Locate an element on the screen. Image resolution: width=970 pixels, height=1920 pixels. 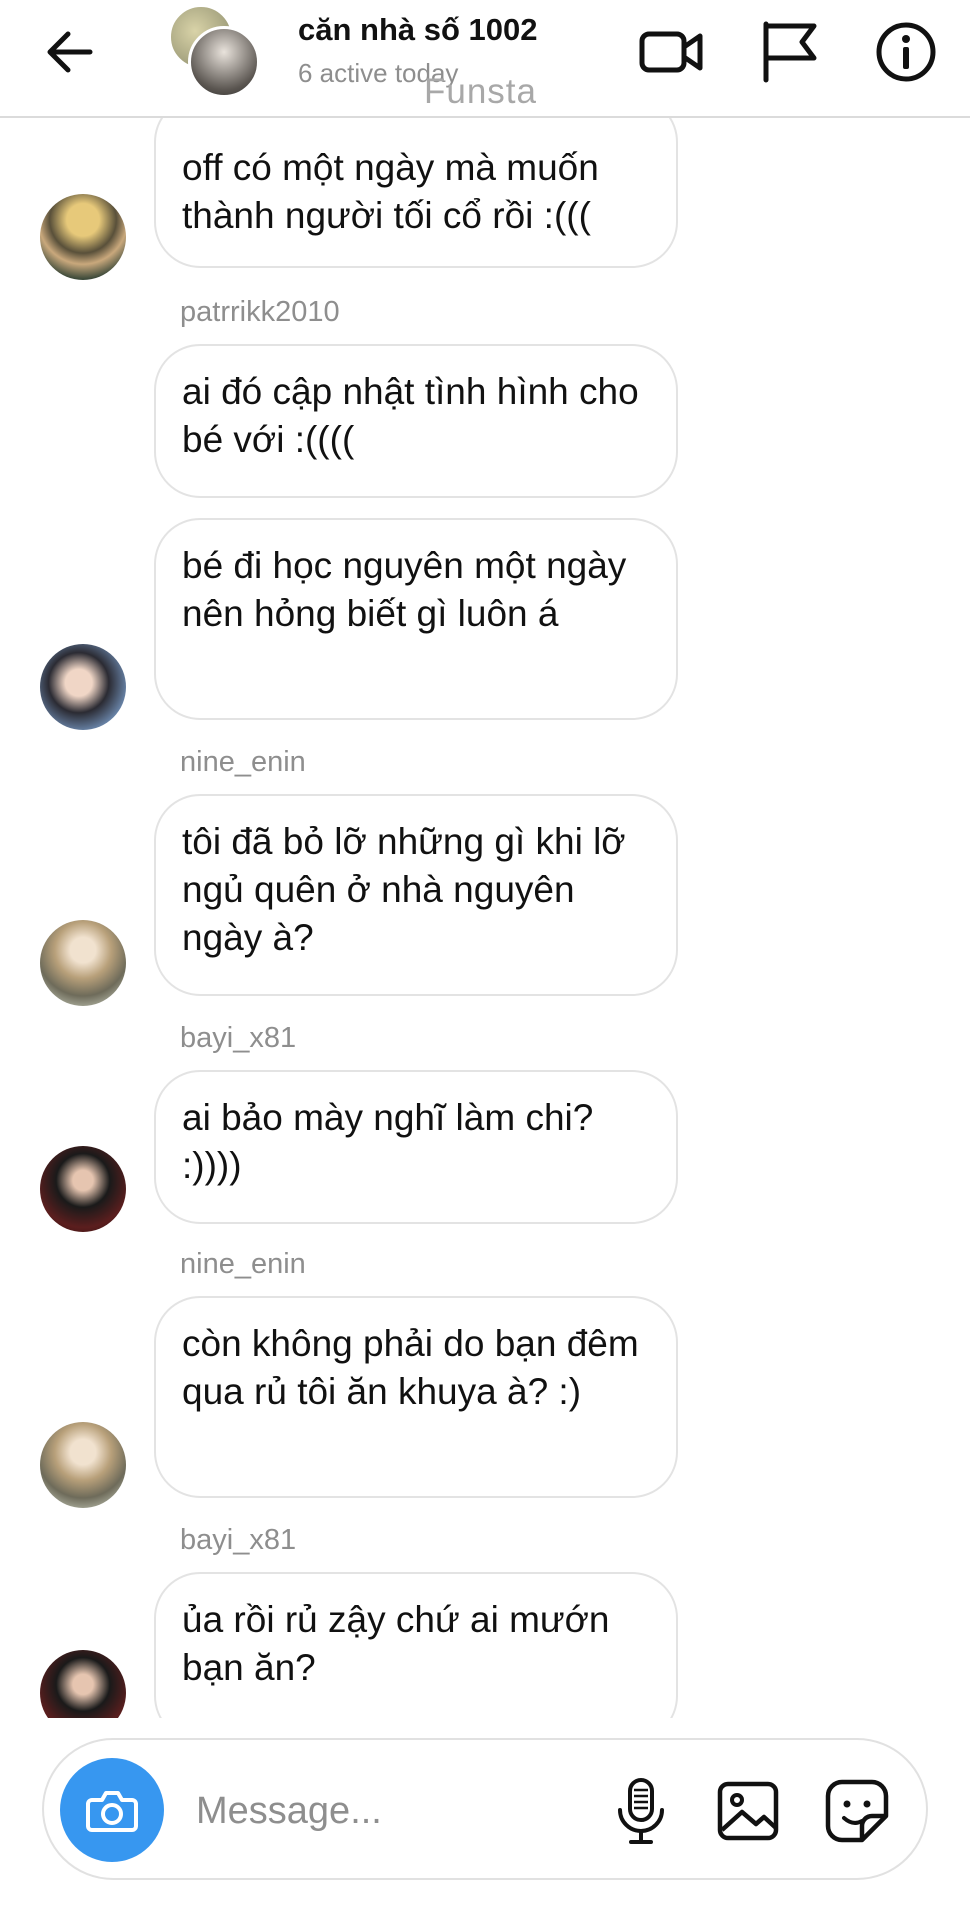
message-bubble: ai bảo mày nghĩ làm chi? :)))) is located at coordinates (416, 1147).